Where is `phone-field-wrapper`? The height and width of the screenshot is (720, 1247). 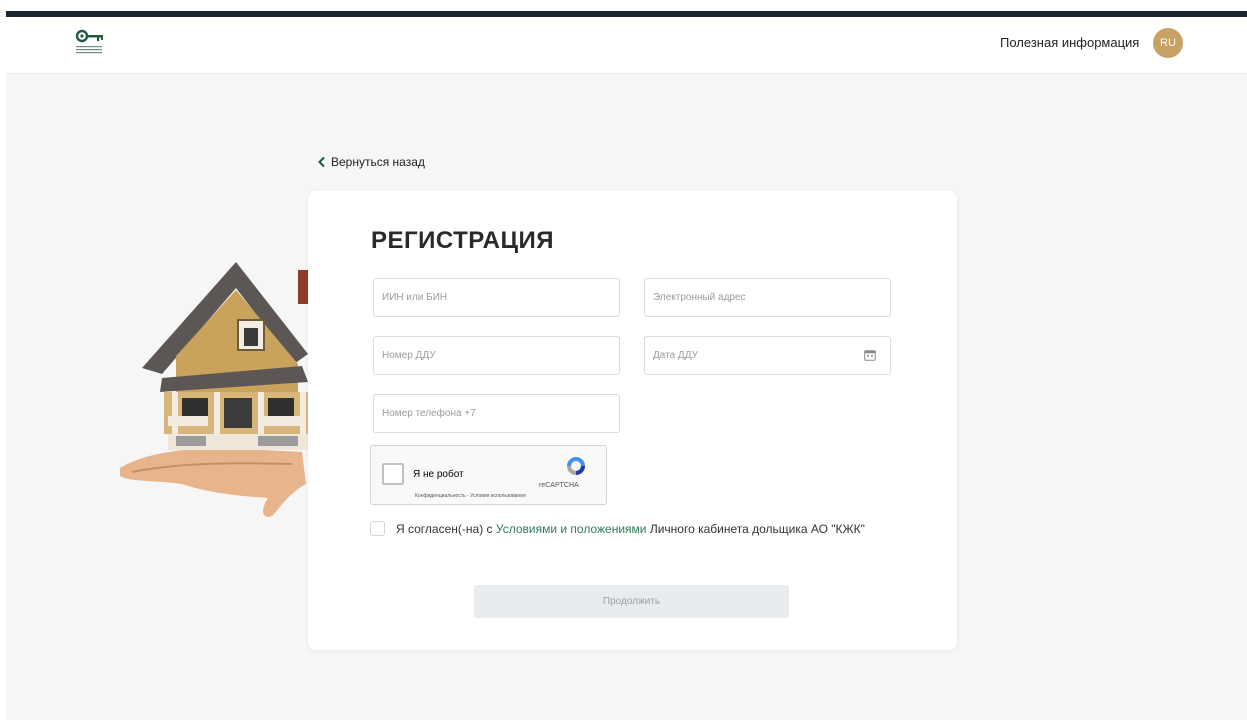
phone-field-wrapper is located at coordinates (496, 413).